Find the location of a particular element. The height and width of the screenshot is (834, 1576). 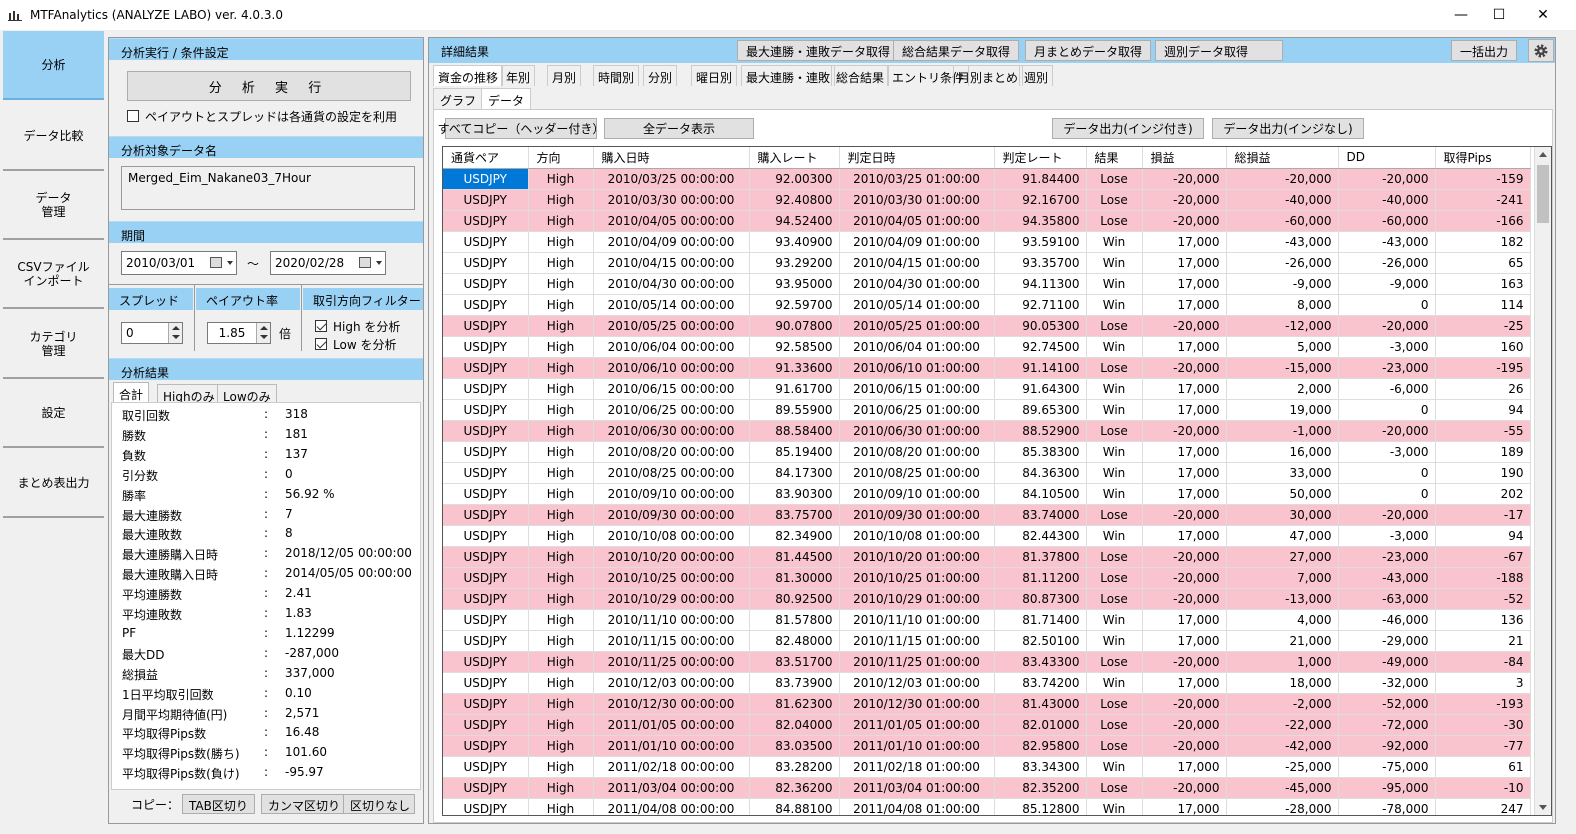

column-header: 結果 is located at coordinates (1114, 158).